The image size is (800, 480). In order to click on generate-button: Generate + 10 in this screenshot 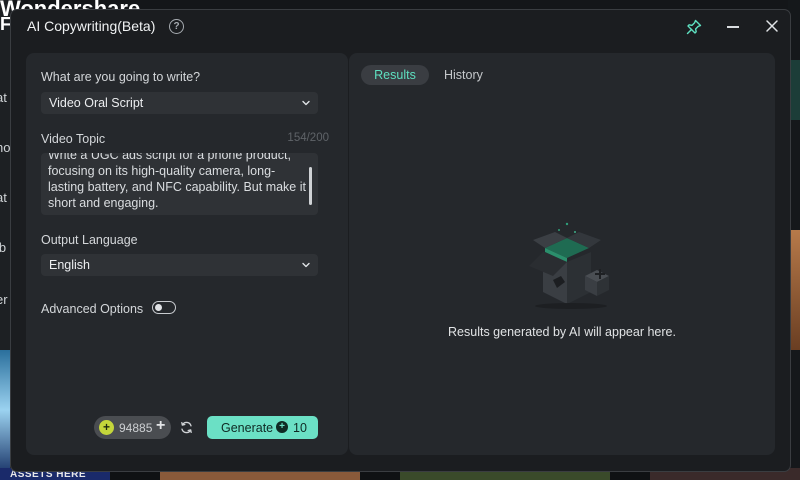, I will do `click(262, 427)`.